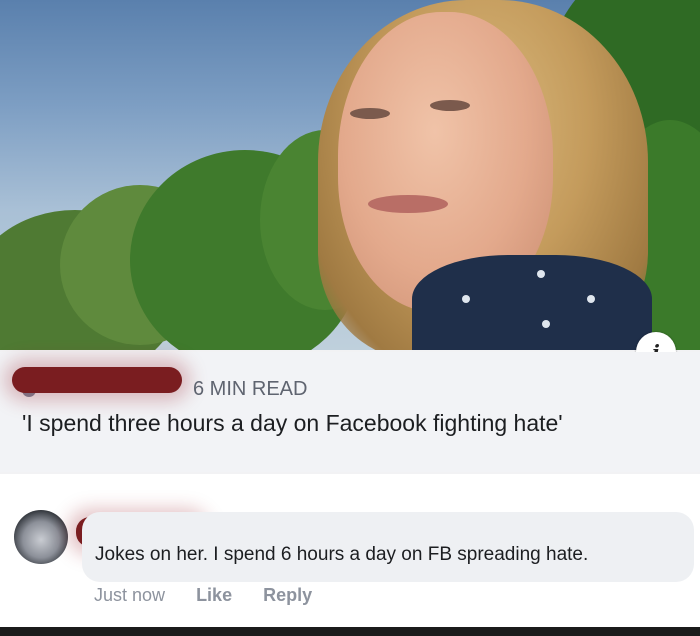 Image resolution: width=700 pixels, height=636 pixels. Describe the element at coordinates (250, 389) in the screenshot. I see `read-time: 6 MIN READ` at that location.